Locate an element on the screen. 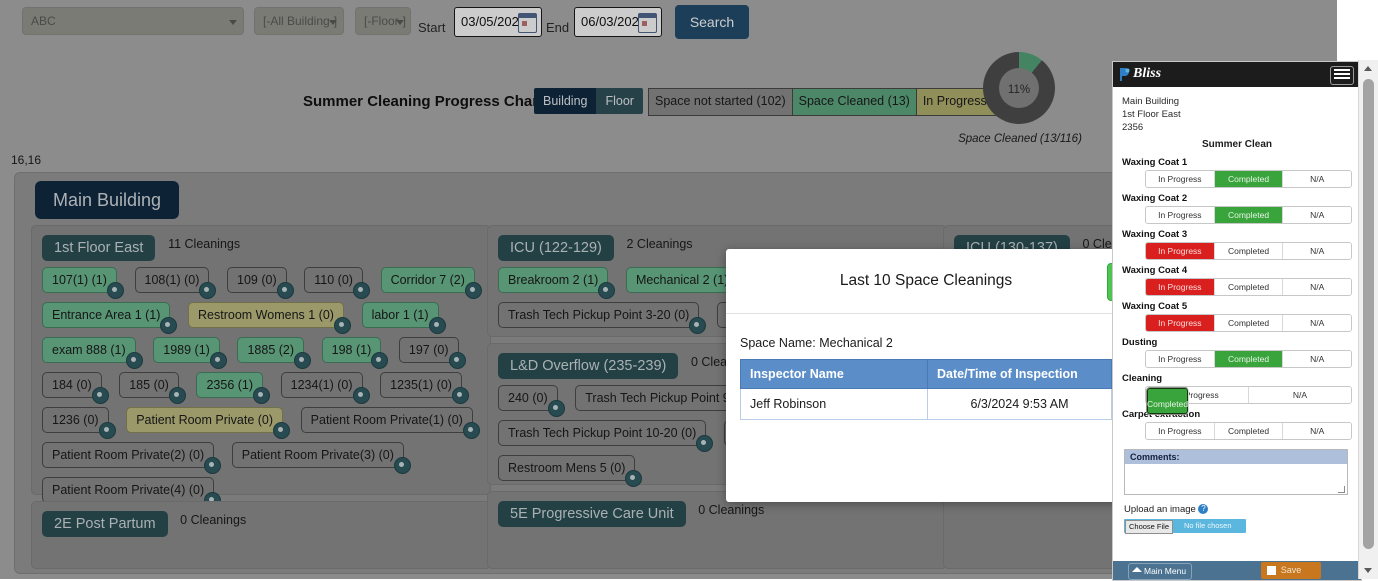 The image size is (1378, 581). legend-space-not-started: Space not started (102) is located at coordinates (721, 102).